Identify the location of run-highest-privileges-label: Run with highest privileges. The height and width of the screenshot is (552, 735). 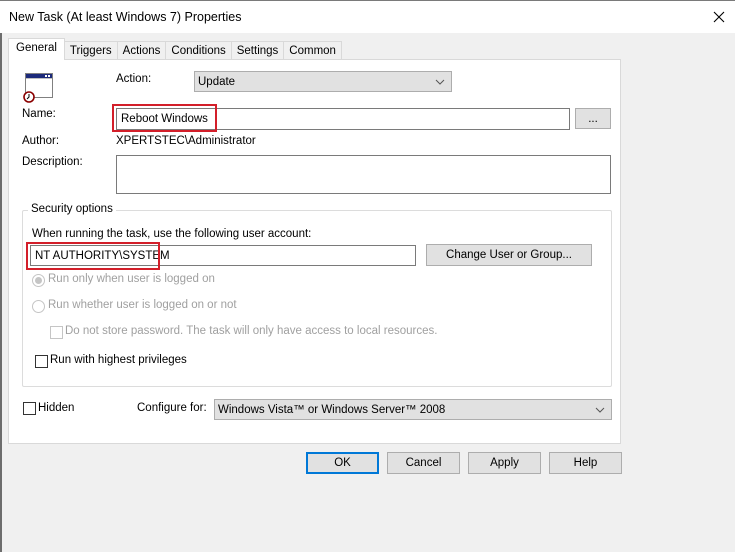
(118, 360).